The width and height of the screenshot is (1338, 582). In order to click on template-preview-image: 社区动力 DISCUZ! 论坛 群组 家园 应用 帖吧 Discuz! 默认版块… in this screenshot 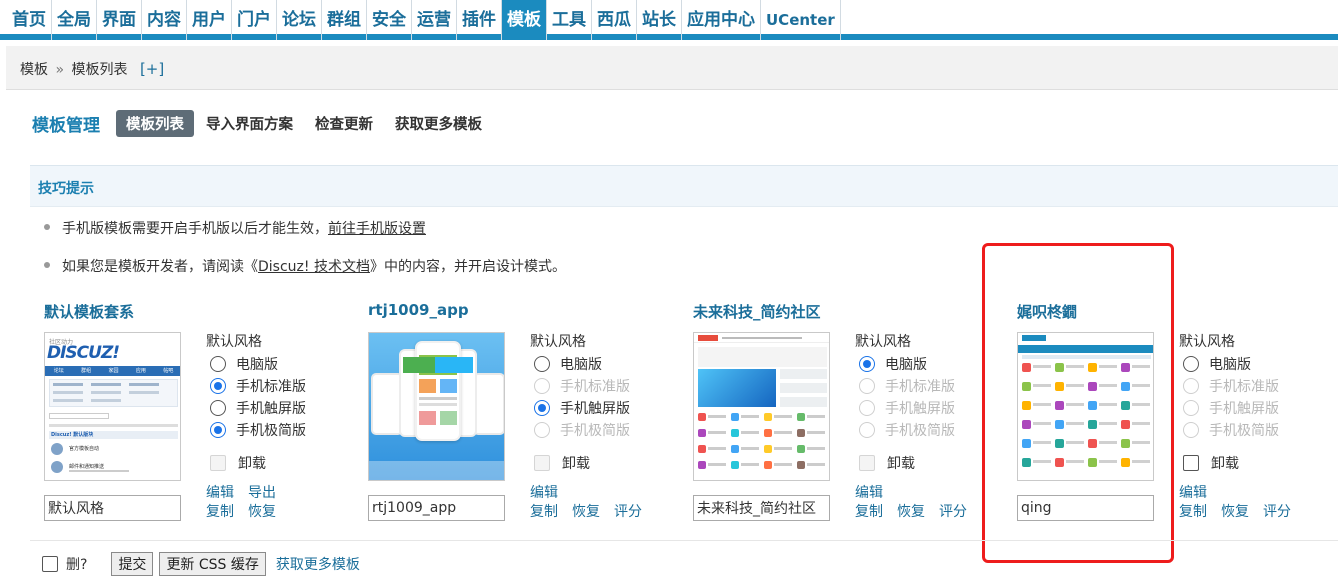, I will do `click(112, 406)`.